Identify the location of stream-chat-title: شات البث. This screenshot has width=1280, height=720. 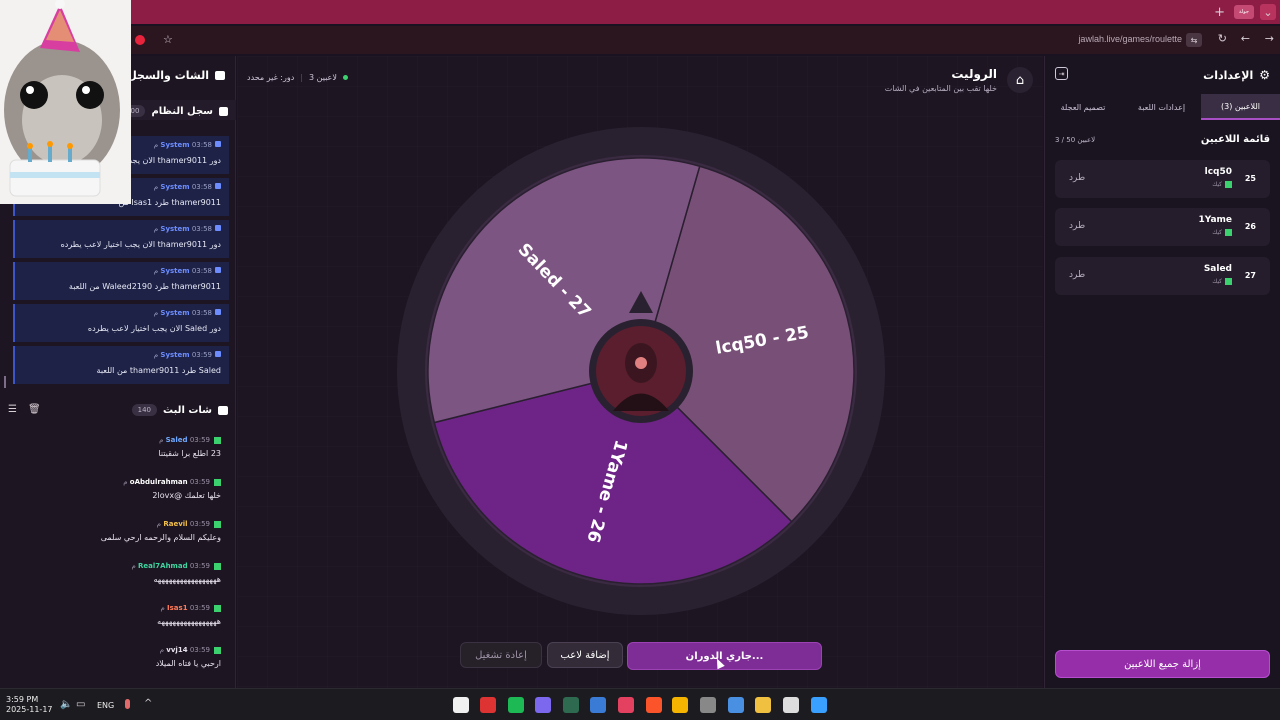
(187, 410).